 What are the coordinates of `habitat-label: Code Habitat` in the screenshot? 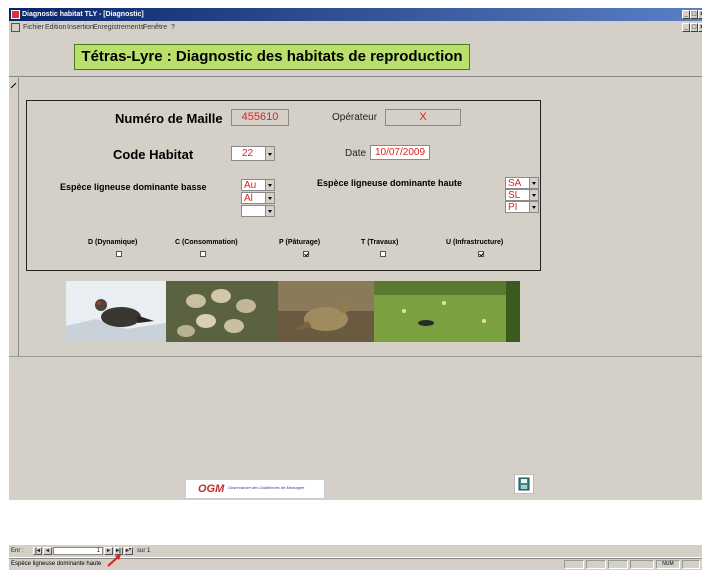 It's located at (153, 154).